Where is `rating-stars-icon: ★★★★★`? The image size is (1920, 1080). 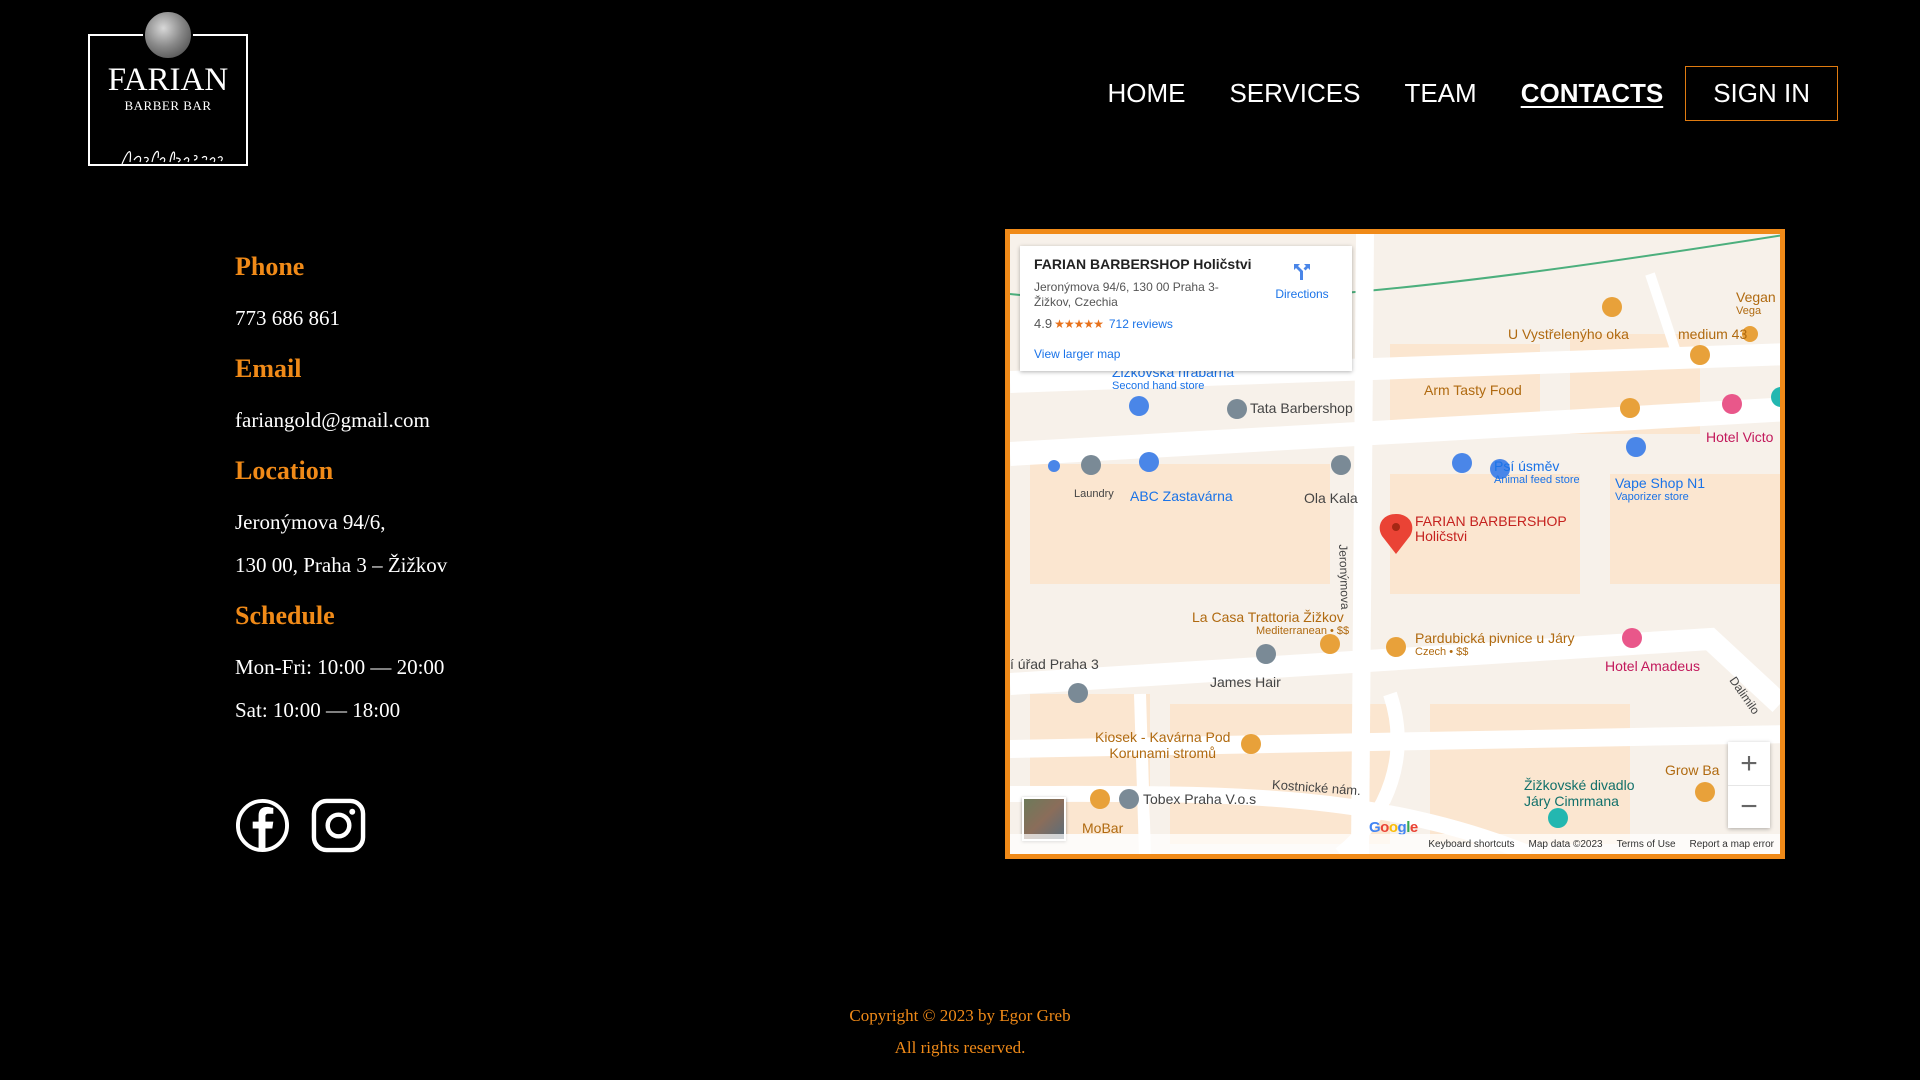 rating-stars-icon: ★★★★★ is located at coordinates (1079, 324).